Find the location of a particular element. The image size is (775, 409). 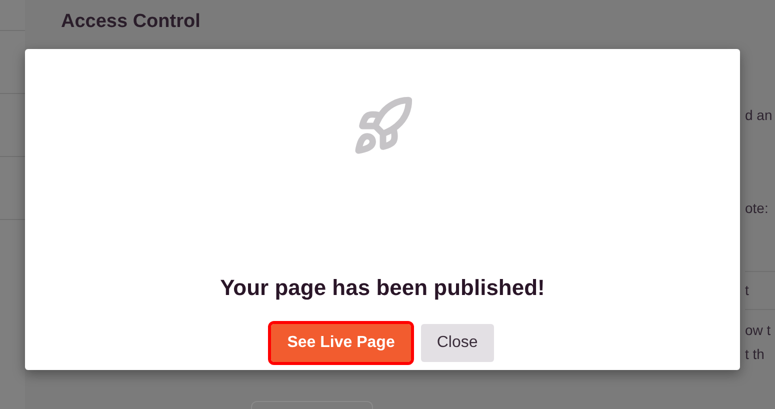

body-text: ow t is located at coordinates (758, 330).